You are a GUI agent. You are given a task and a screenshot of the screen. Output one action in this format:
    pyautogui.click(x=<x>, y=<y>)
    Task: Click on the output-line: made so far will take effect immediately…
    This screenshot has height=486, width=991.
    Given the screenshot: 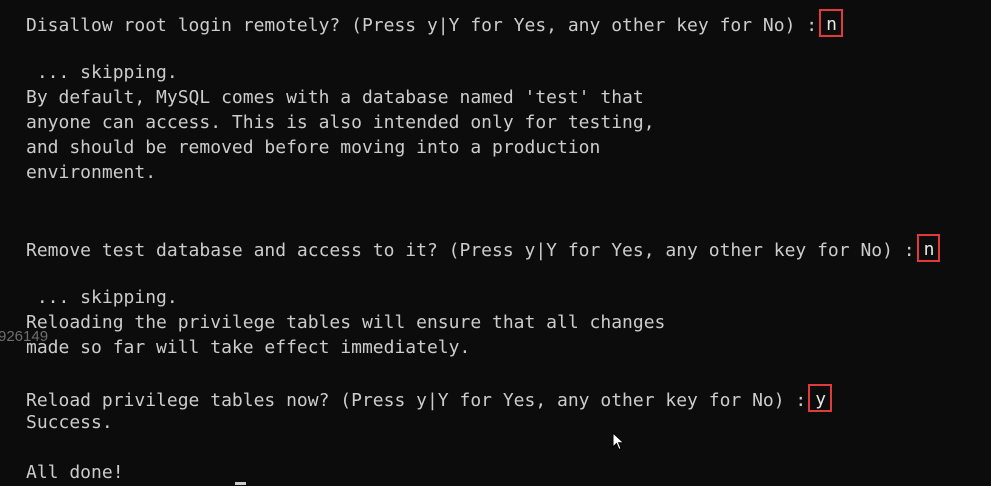 What is the action you would take?
    pyautogui.click(x=248, y=347)
    